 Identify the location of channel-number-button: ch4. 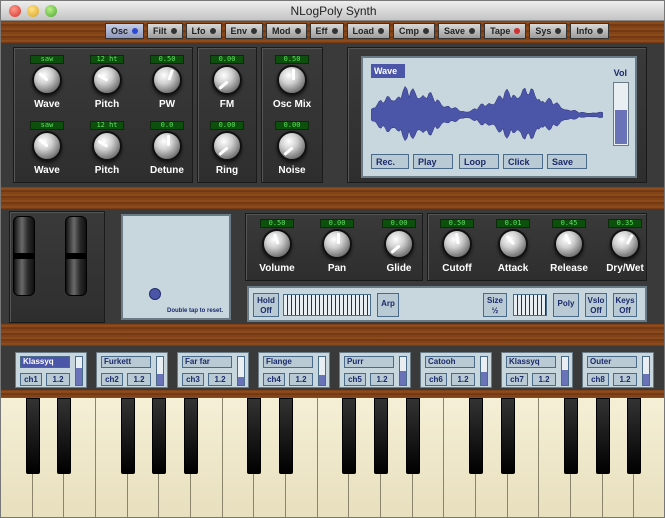
(274, 379).